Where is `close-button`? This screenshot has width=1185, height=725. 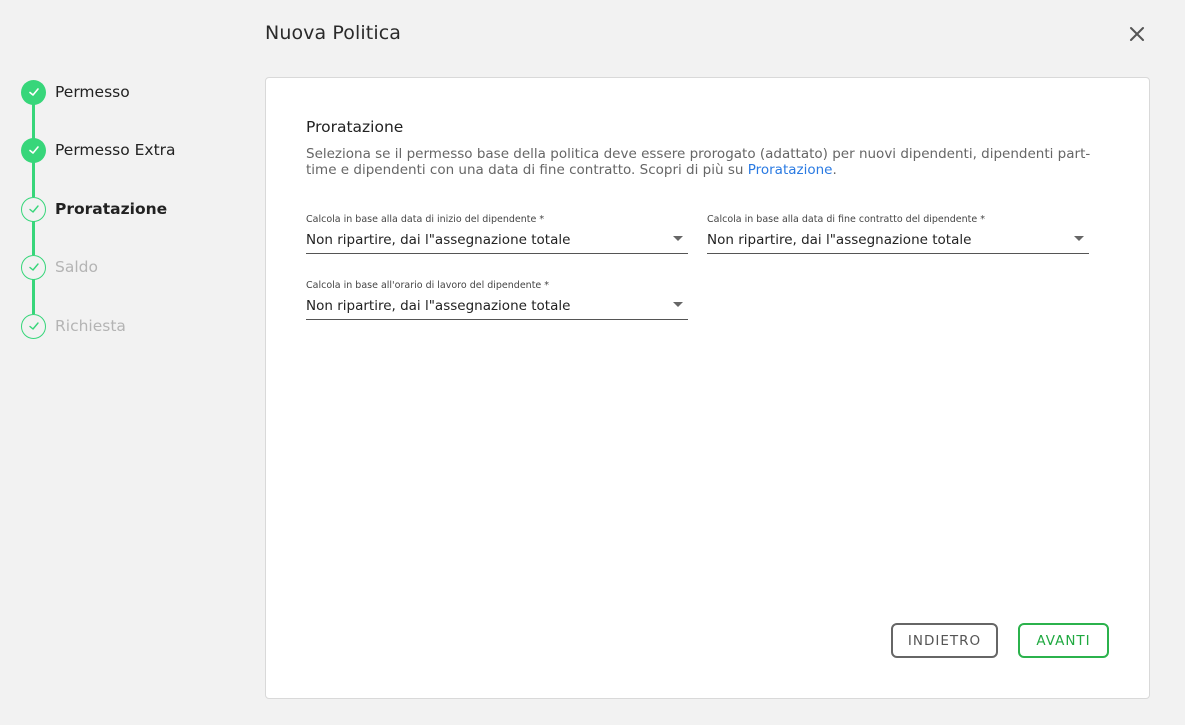
close-button is located at coordinates (1137, 34).